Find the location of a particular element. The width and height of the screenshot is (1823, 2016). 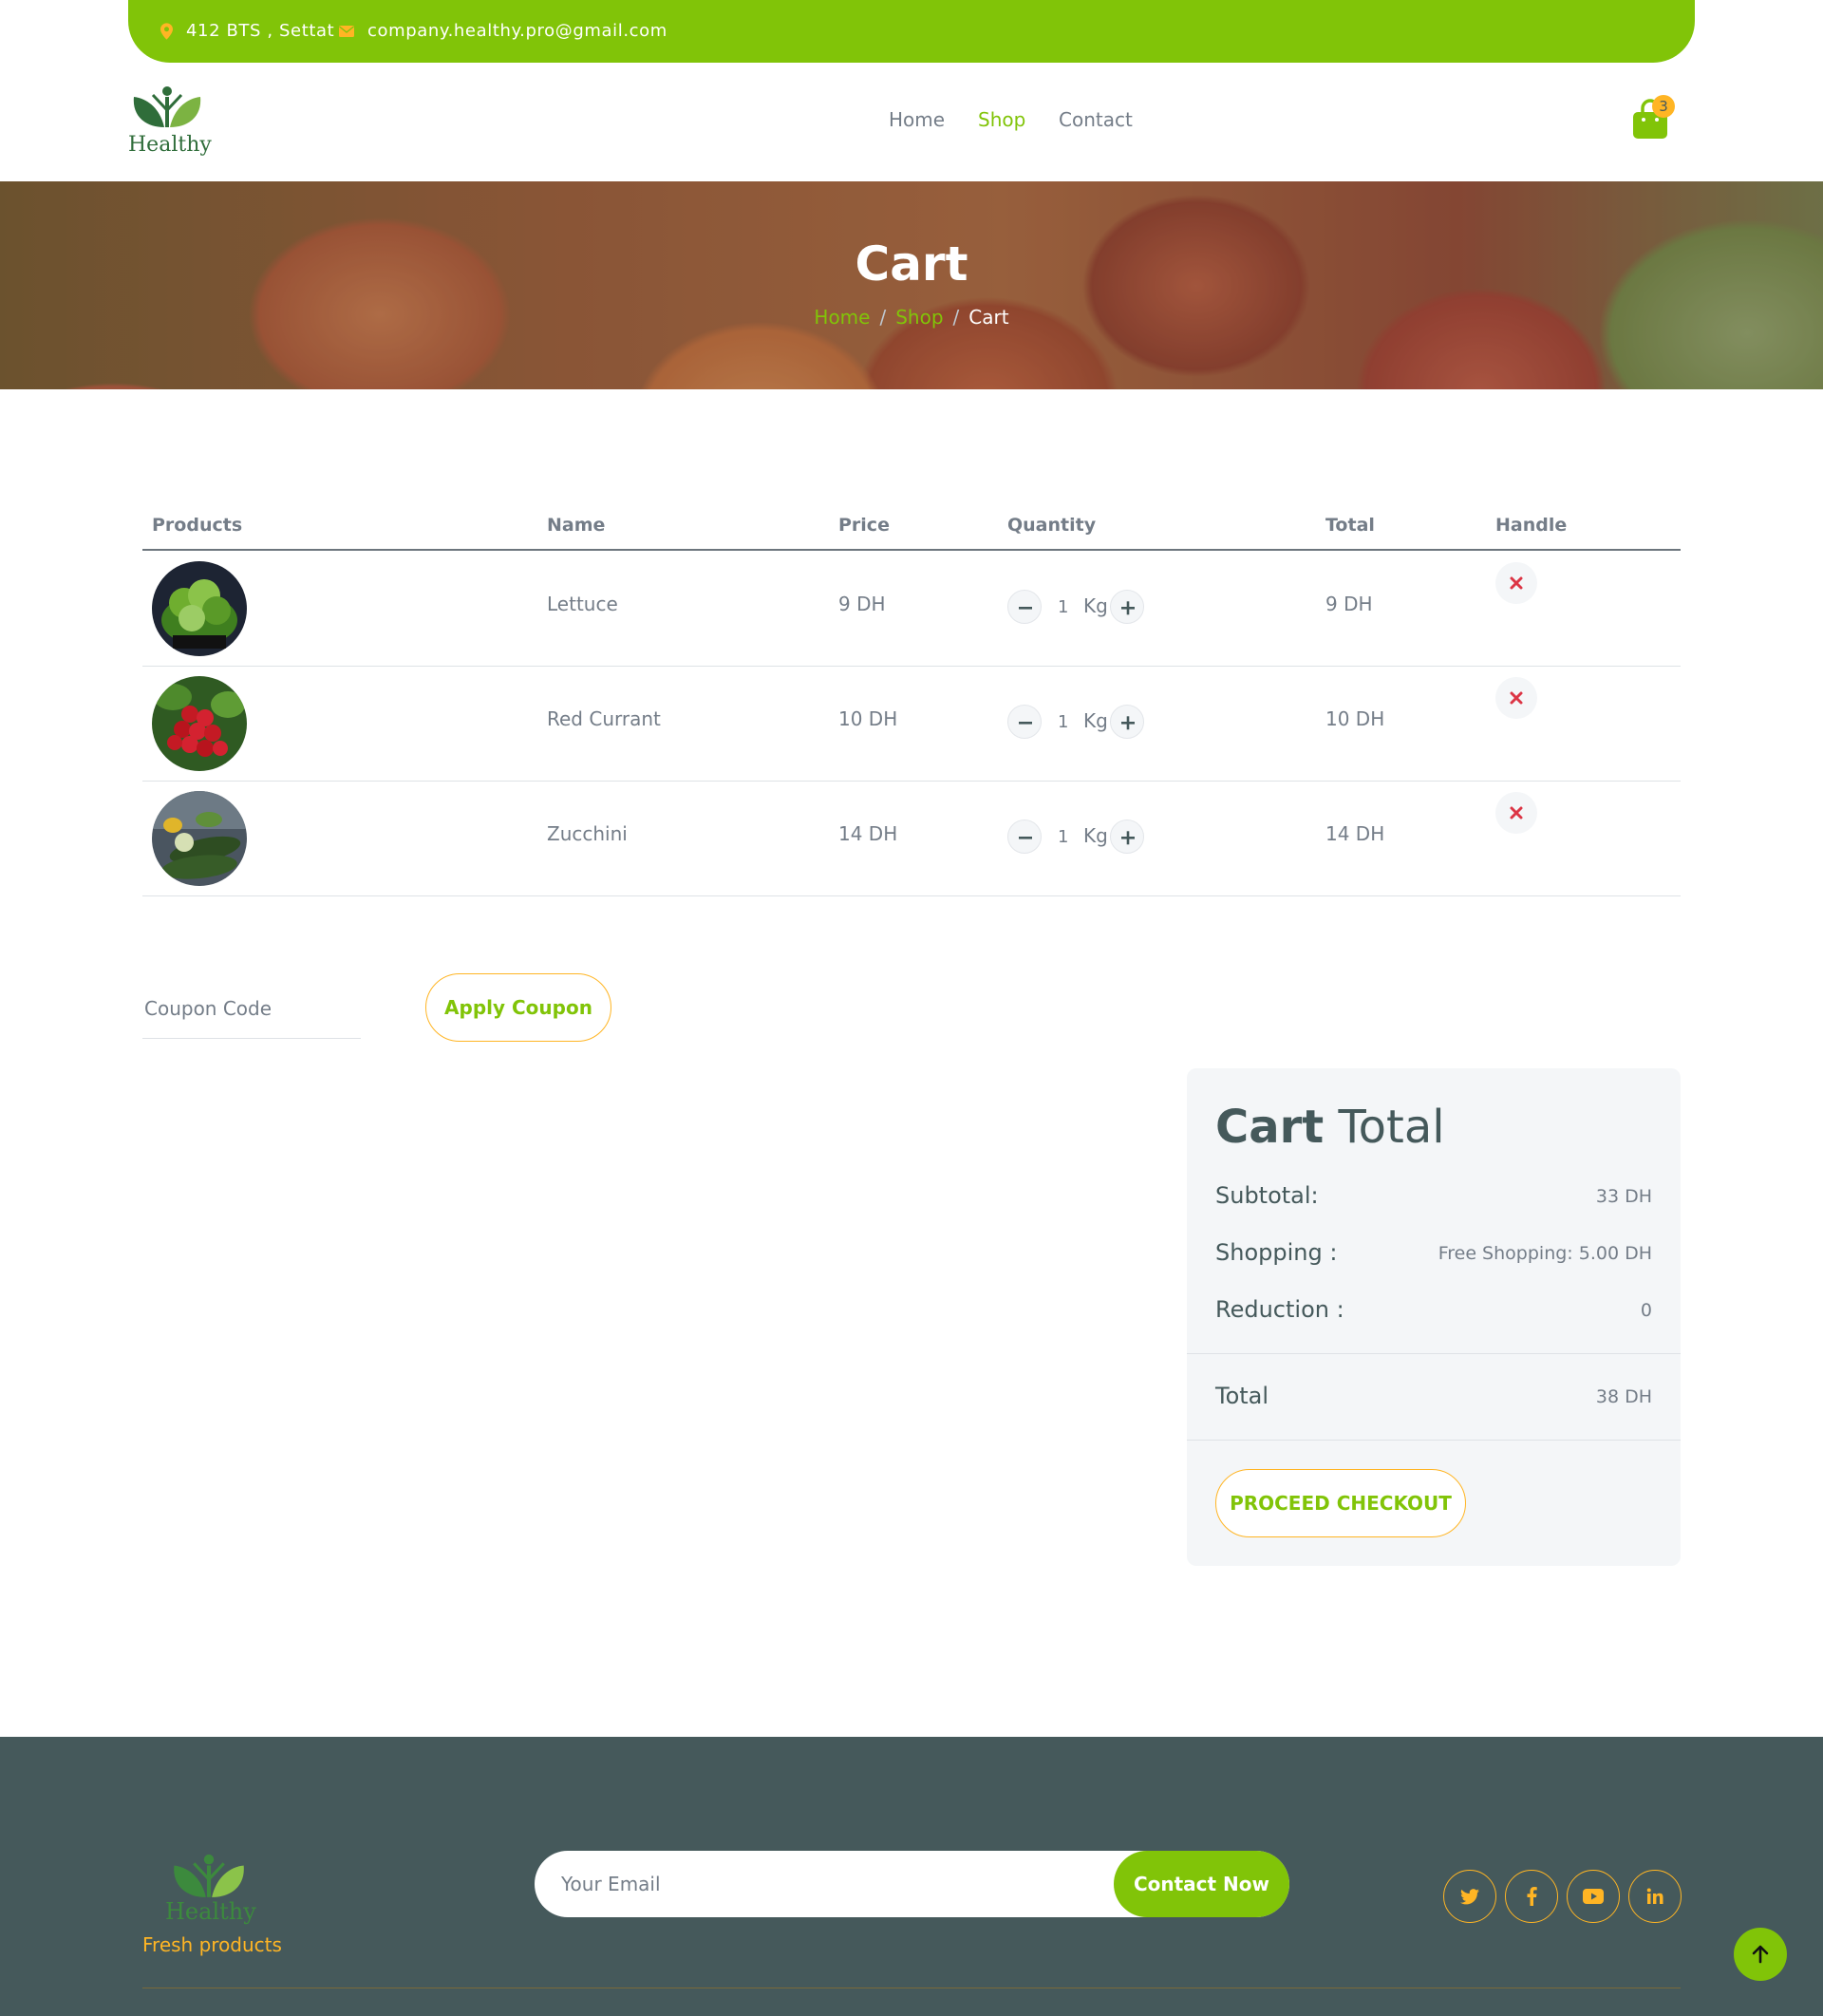

subtotal-label: Subtotal: is located at coordinates (1267, 1195).